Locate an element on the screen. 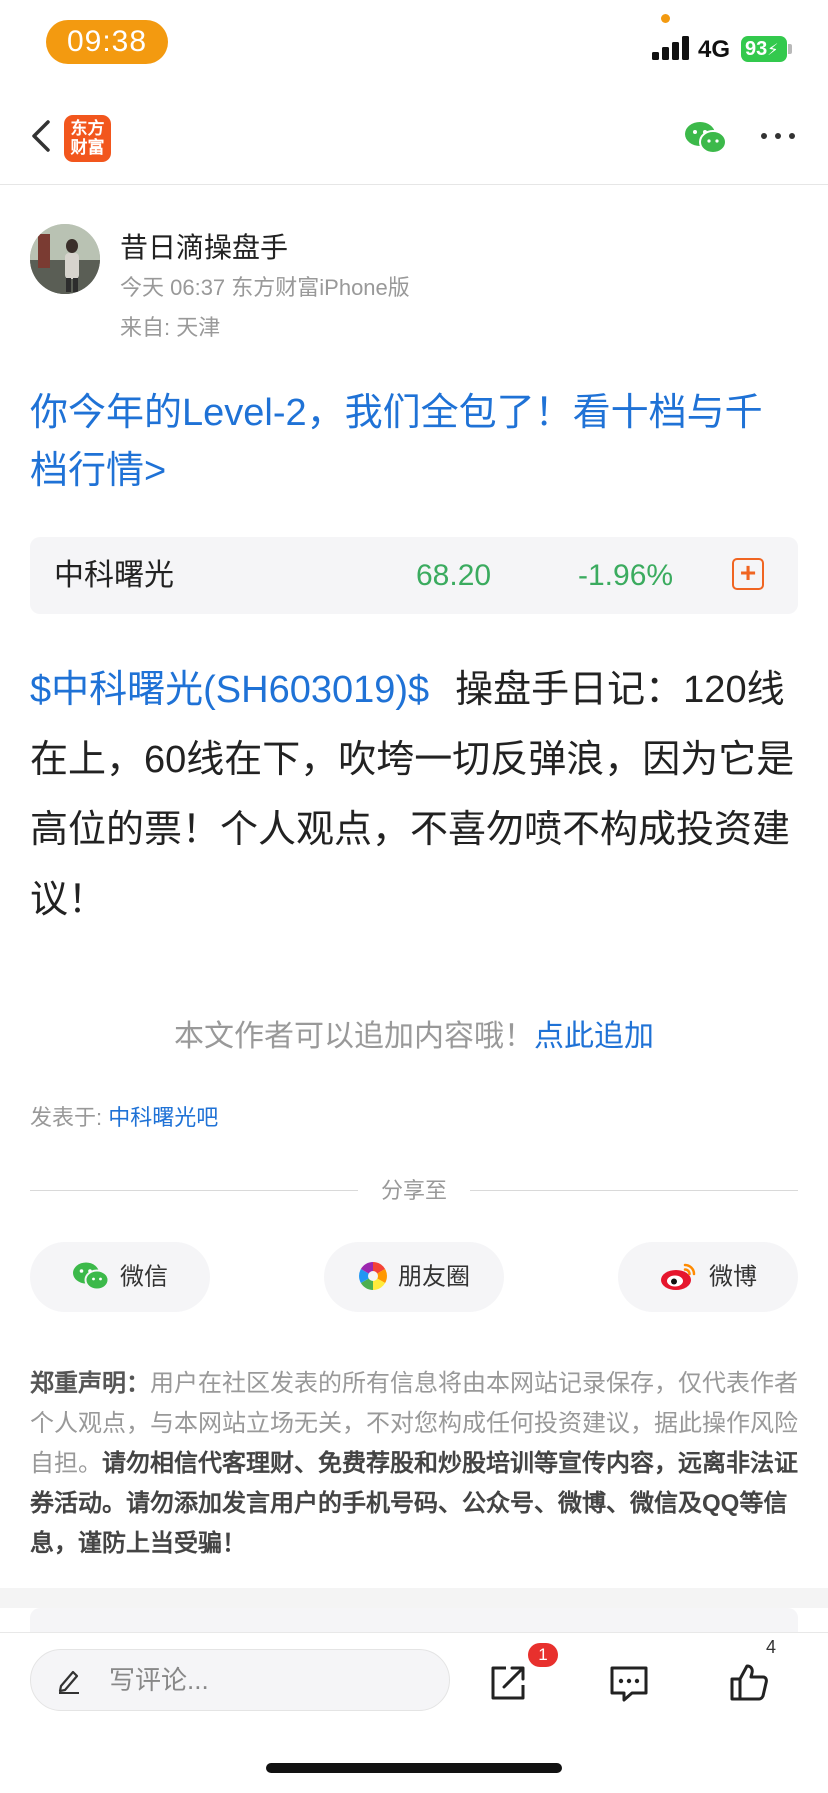 Image resolution: width=828 pixels, height=1793 pixels. stock-quote-card: 中科曙光 68.20 -1.96% + is located at coordinates (414, 575).